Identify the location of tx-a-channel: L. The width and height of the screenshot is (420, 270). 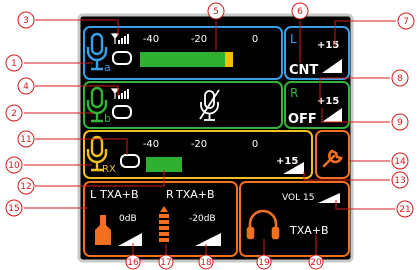
(293, 39).